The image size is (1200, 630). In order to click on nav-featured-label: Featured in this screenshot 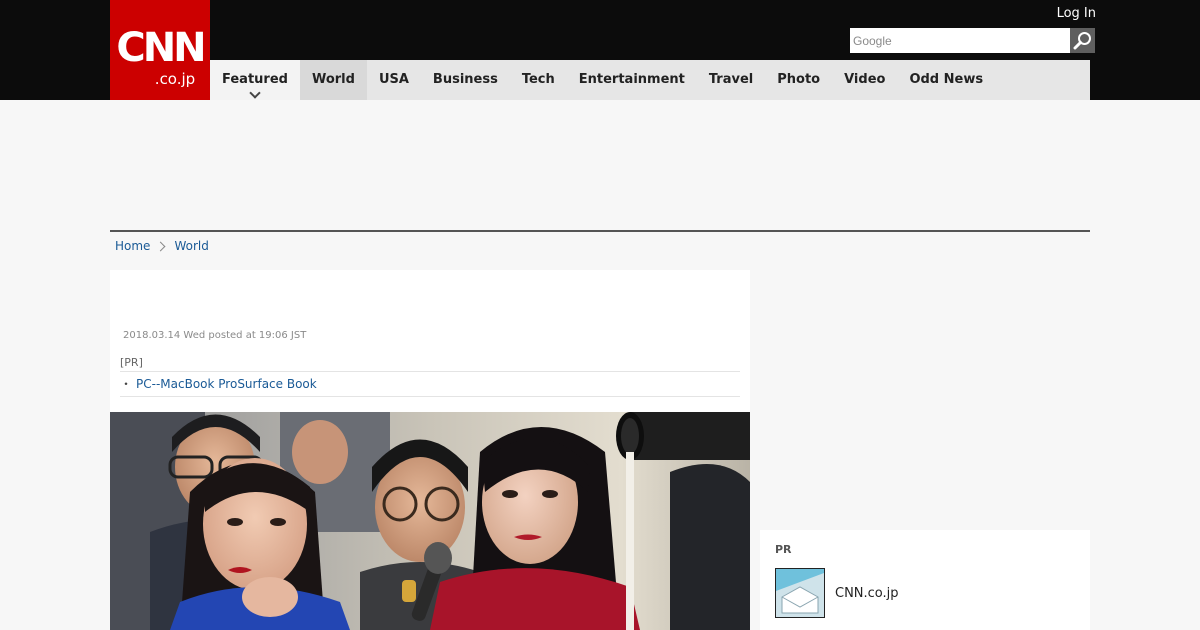, I will do `click(255, 79)`.